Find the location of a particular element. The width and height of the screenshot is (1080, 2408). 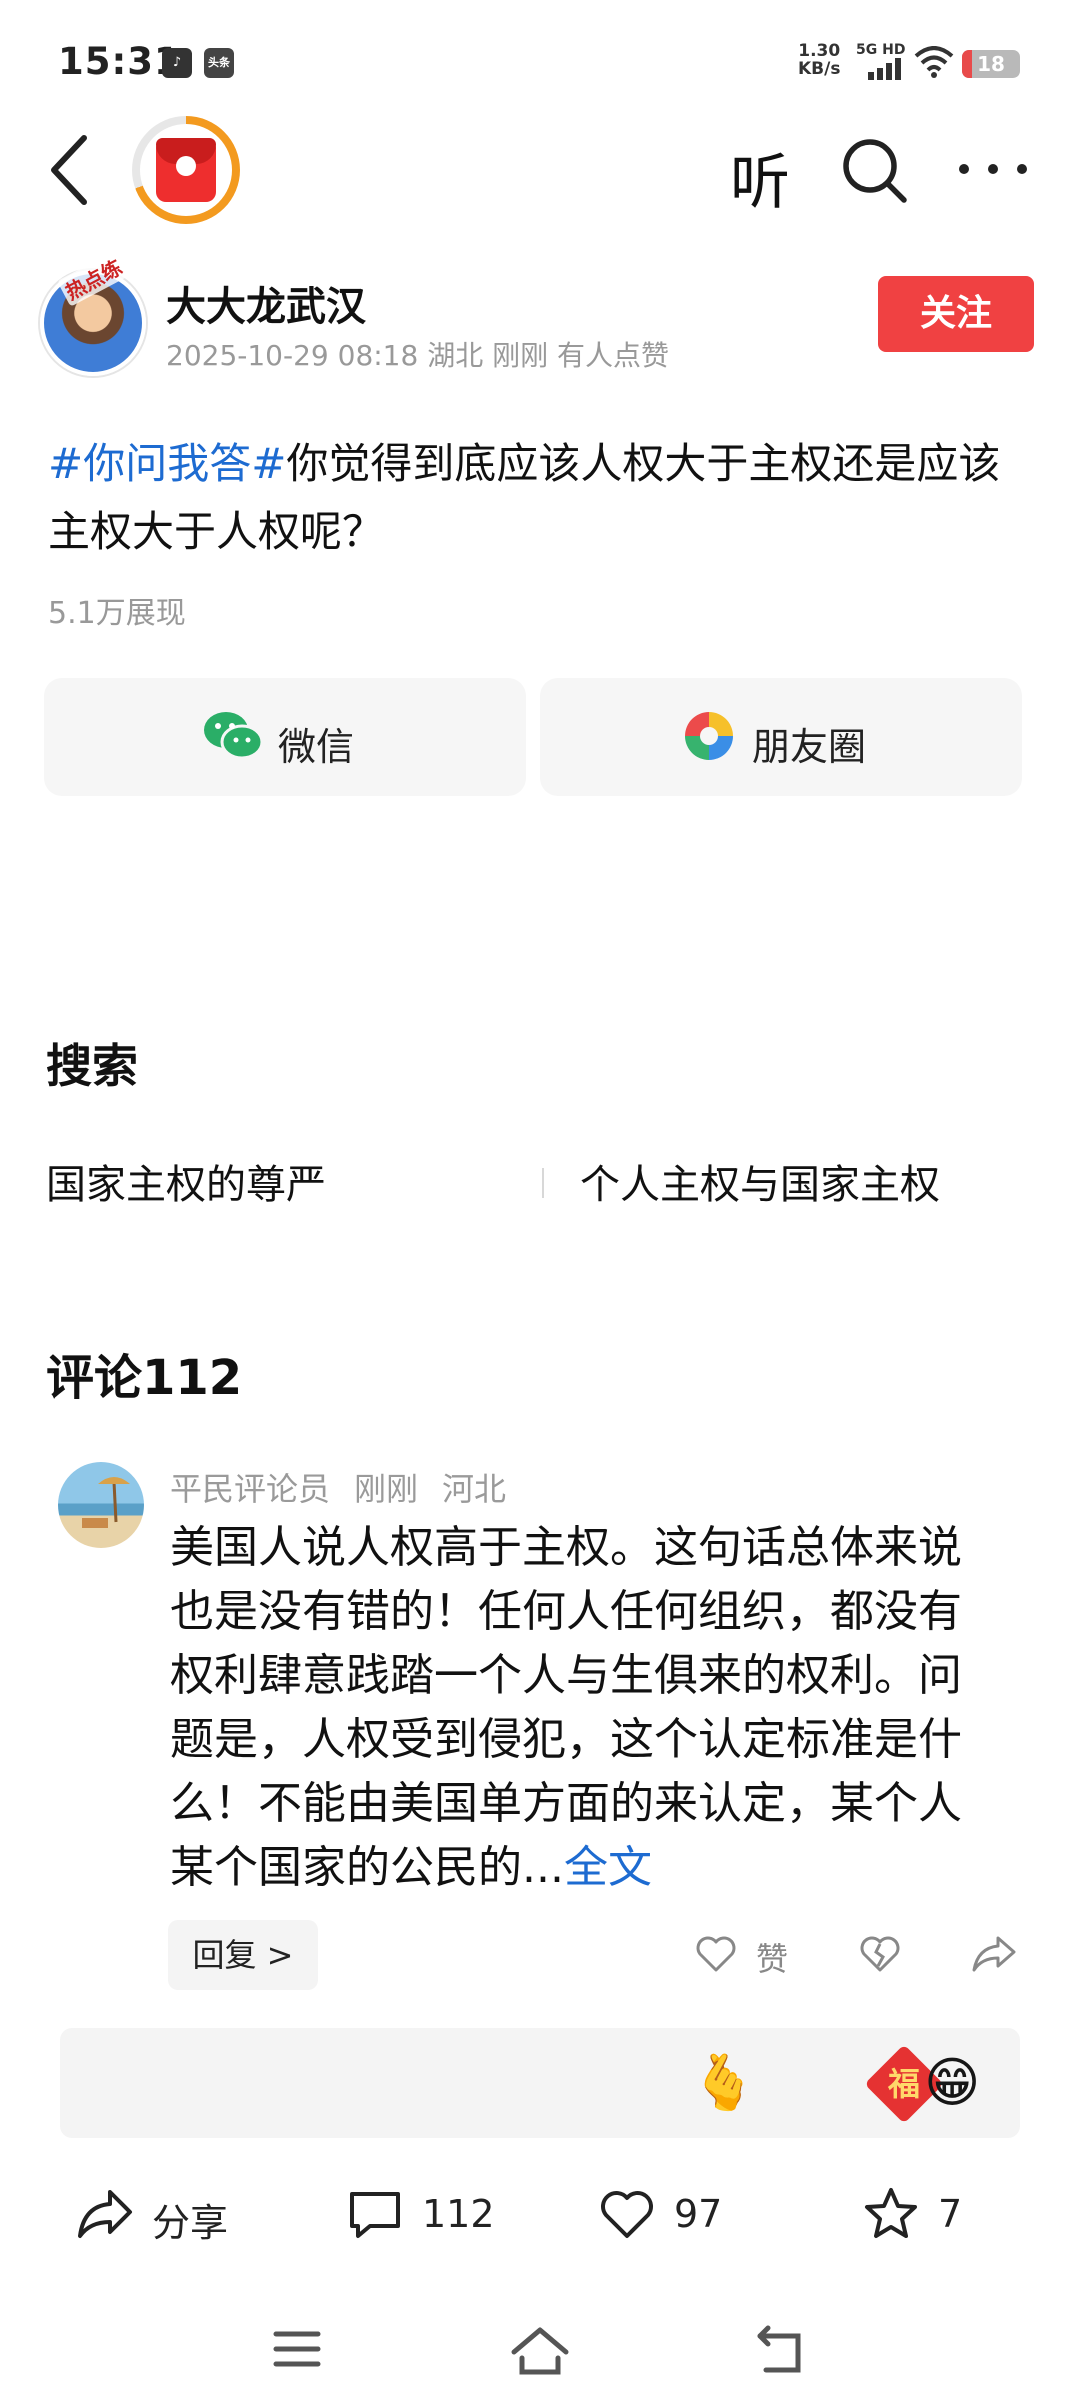

listen-button: 听 is located at coordinates (760, 177).